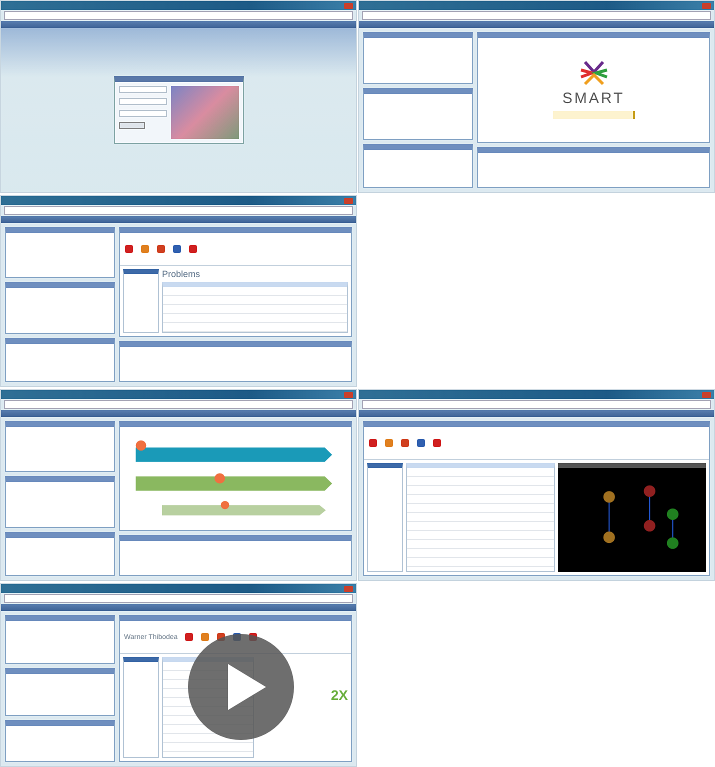 This screenshot has width=715, height=767. What do you see at coordinates (189, 637) in the screenshot?
I see `app-icon` at bounding box center [189, 637].